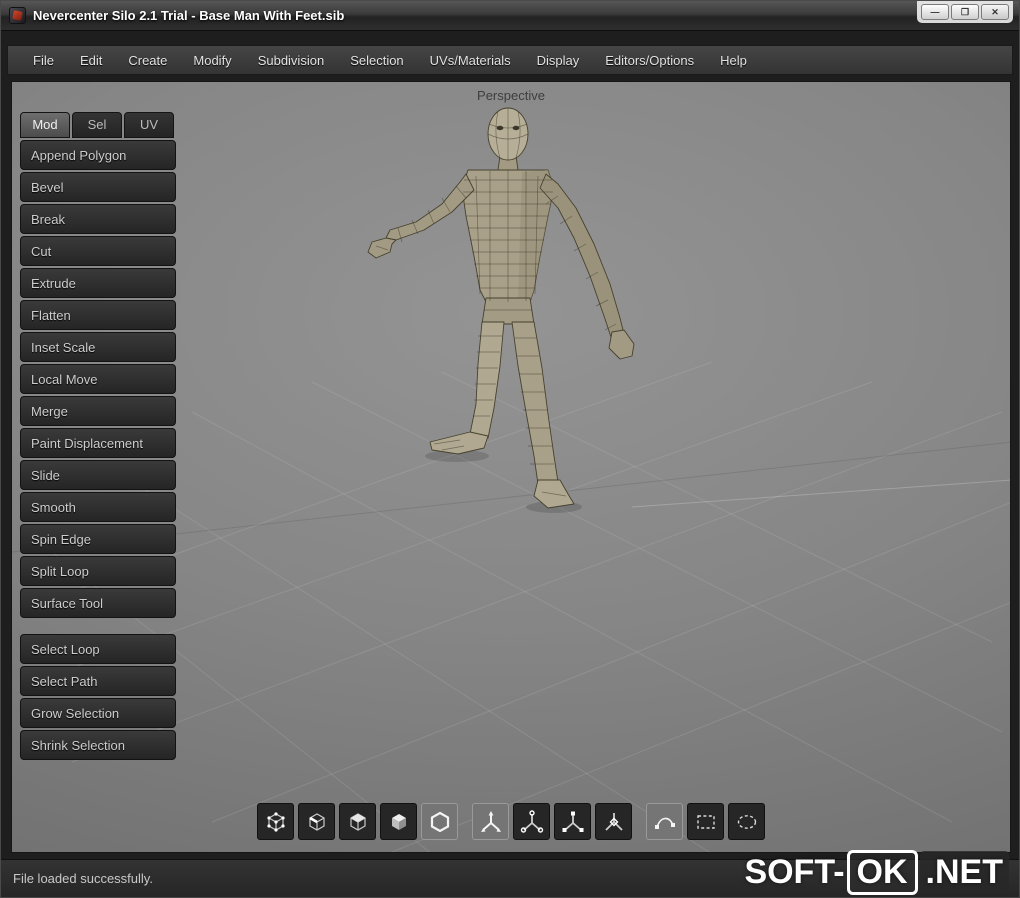 This screenshot has width=1020, height=898. I want to click on tool-button: Slide, so click(98, 475).